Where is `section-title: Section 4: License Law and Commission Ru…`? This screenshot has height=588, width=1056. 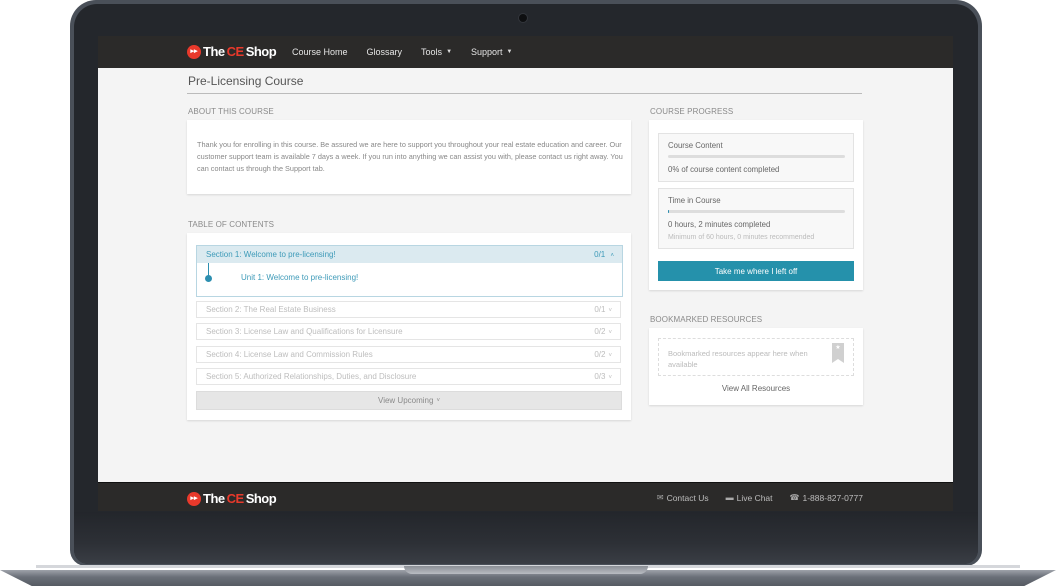 section-title: Section 4: License Law and Commission Ru… is located at coordinates (289, 354).